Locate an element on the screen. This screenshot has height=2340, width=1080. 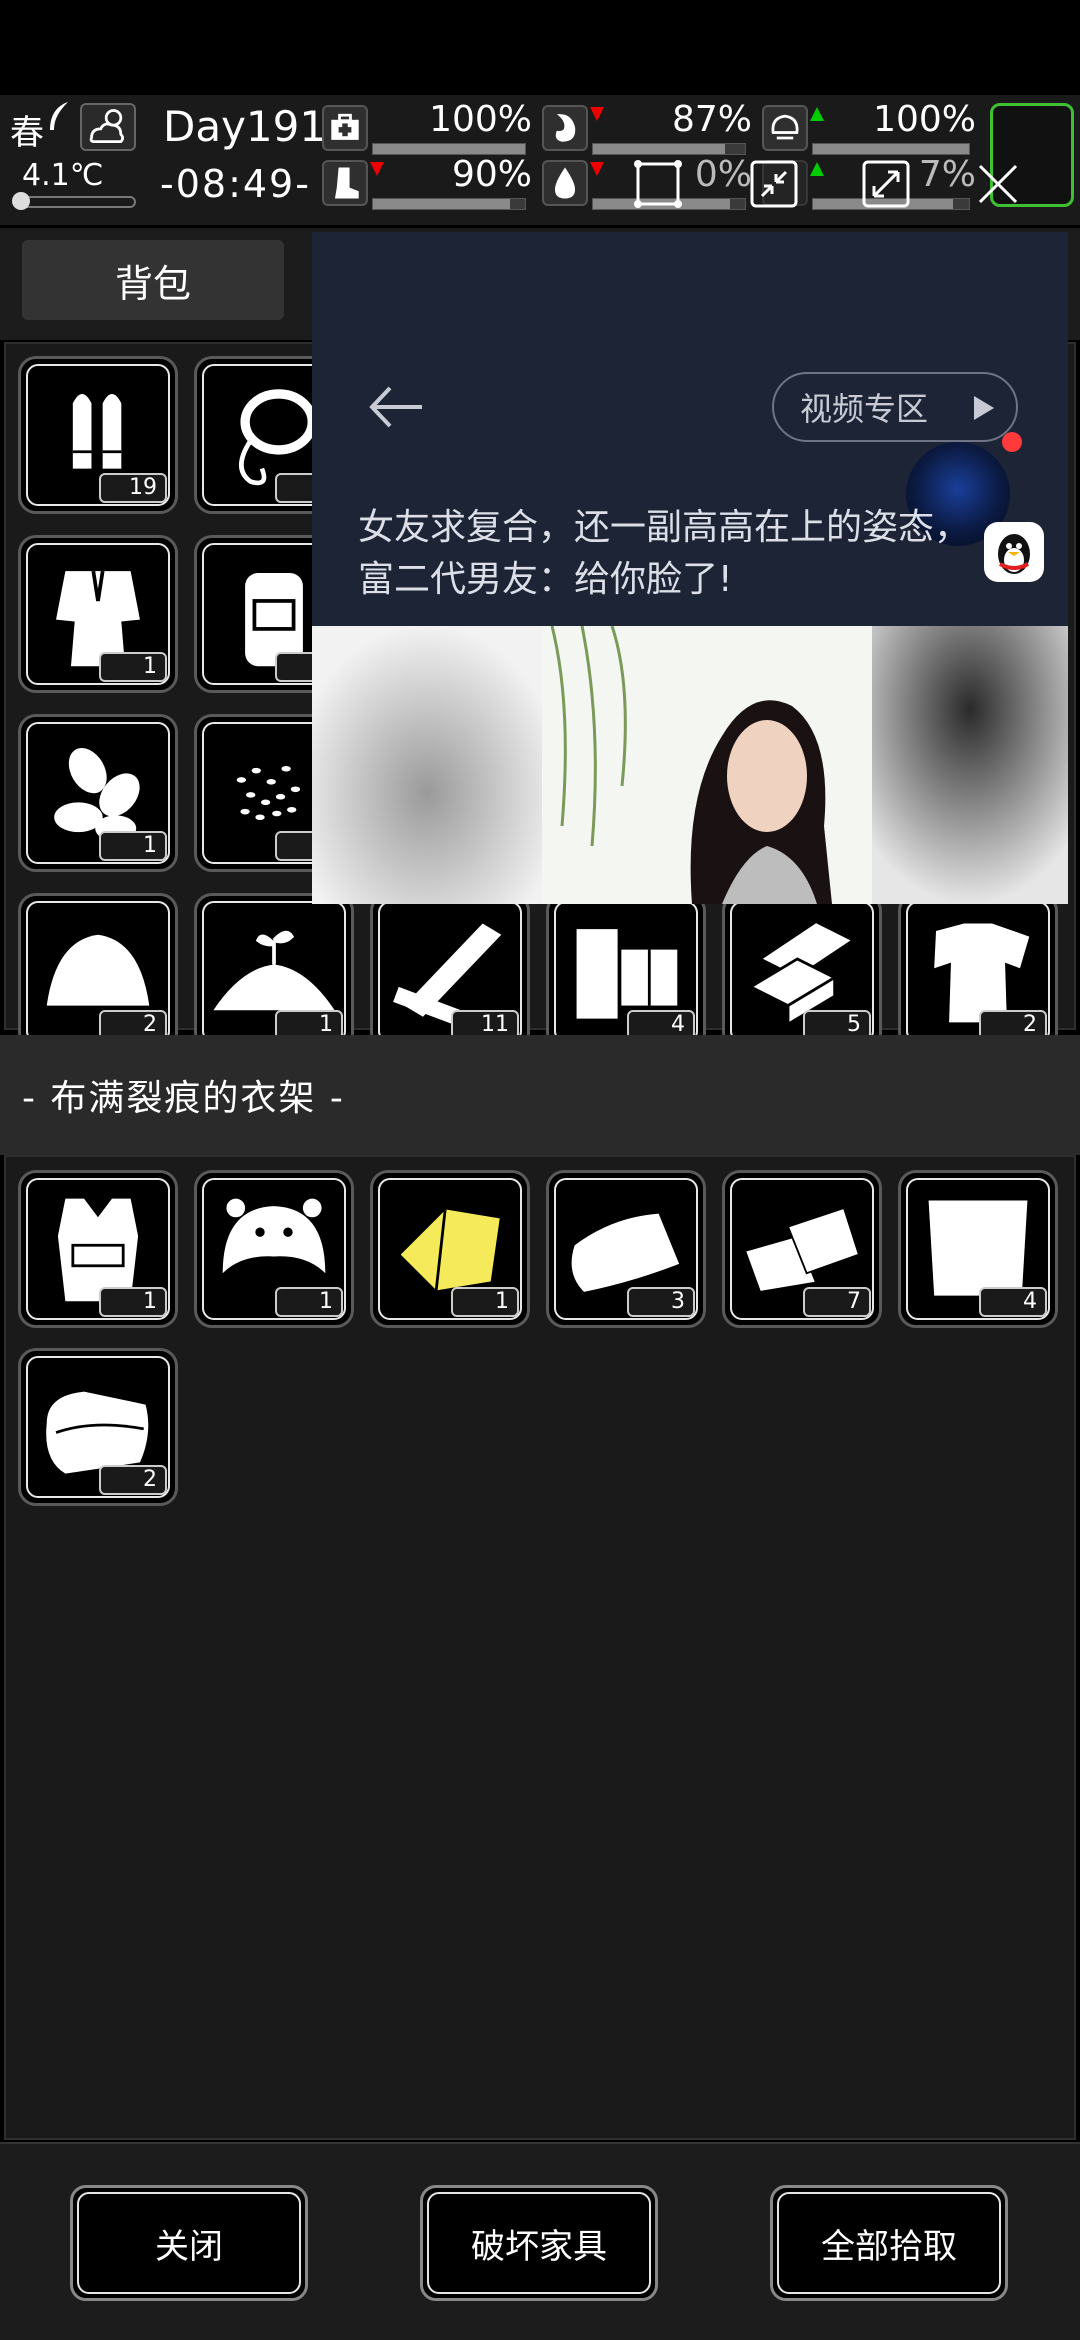
temperature-bar is located at coordinates (74, 201).